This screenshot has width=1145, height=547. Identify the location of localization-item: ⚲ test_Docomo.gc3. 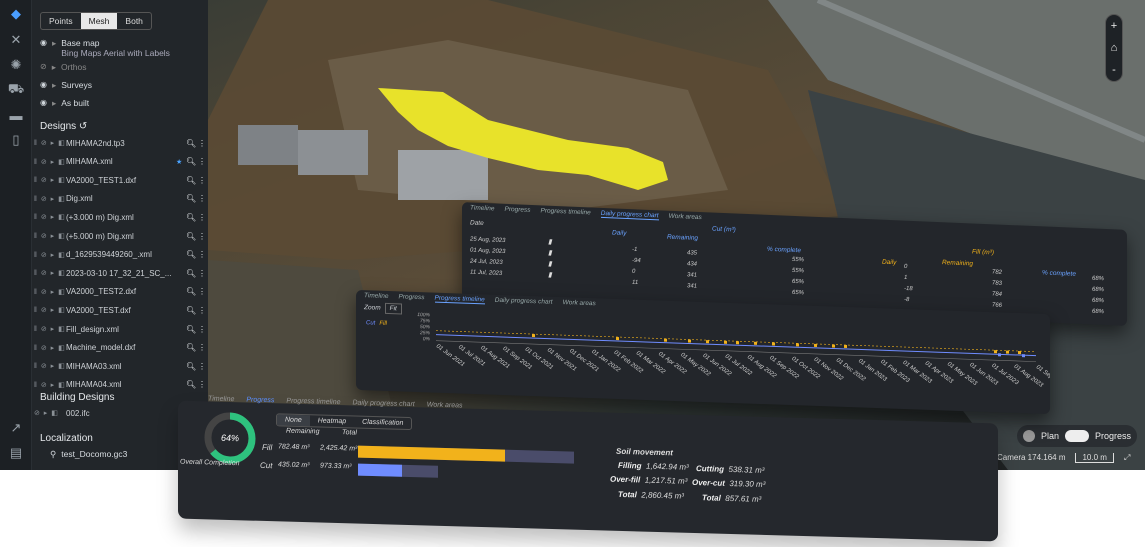
(88, 454).